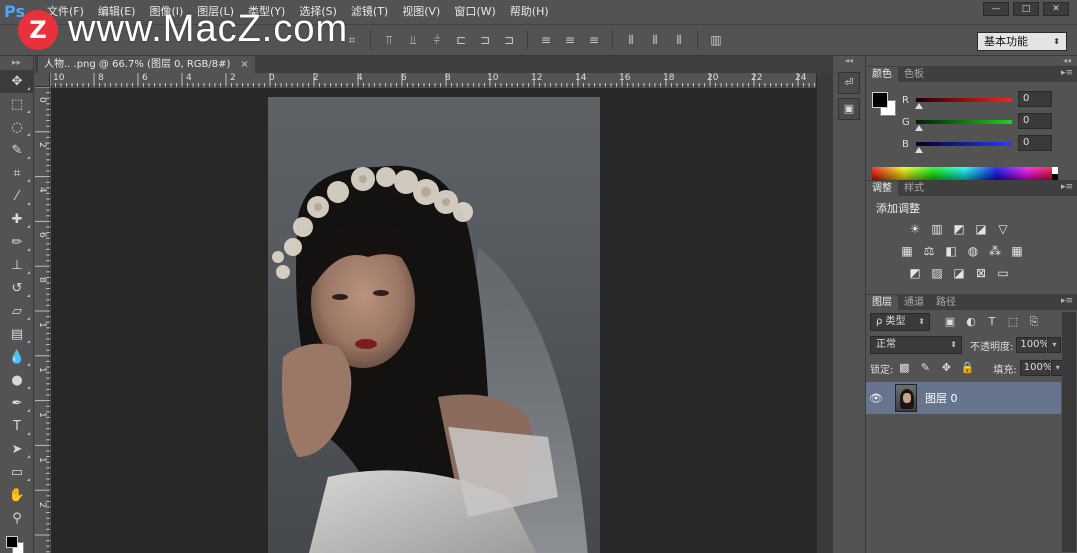 The image size is (1077, 553). Describe the element at coordinates (1056, 9) in the screenshot. I see `close-button: ✕` at that location.